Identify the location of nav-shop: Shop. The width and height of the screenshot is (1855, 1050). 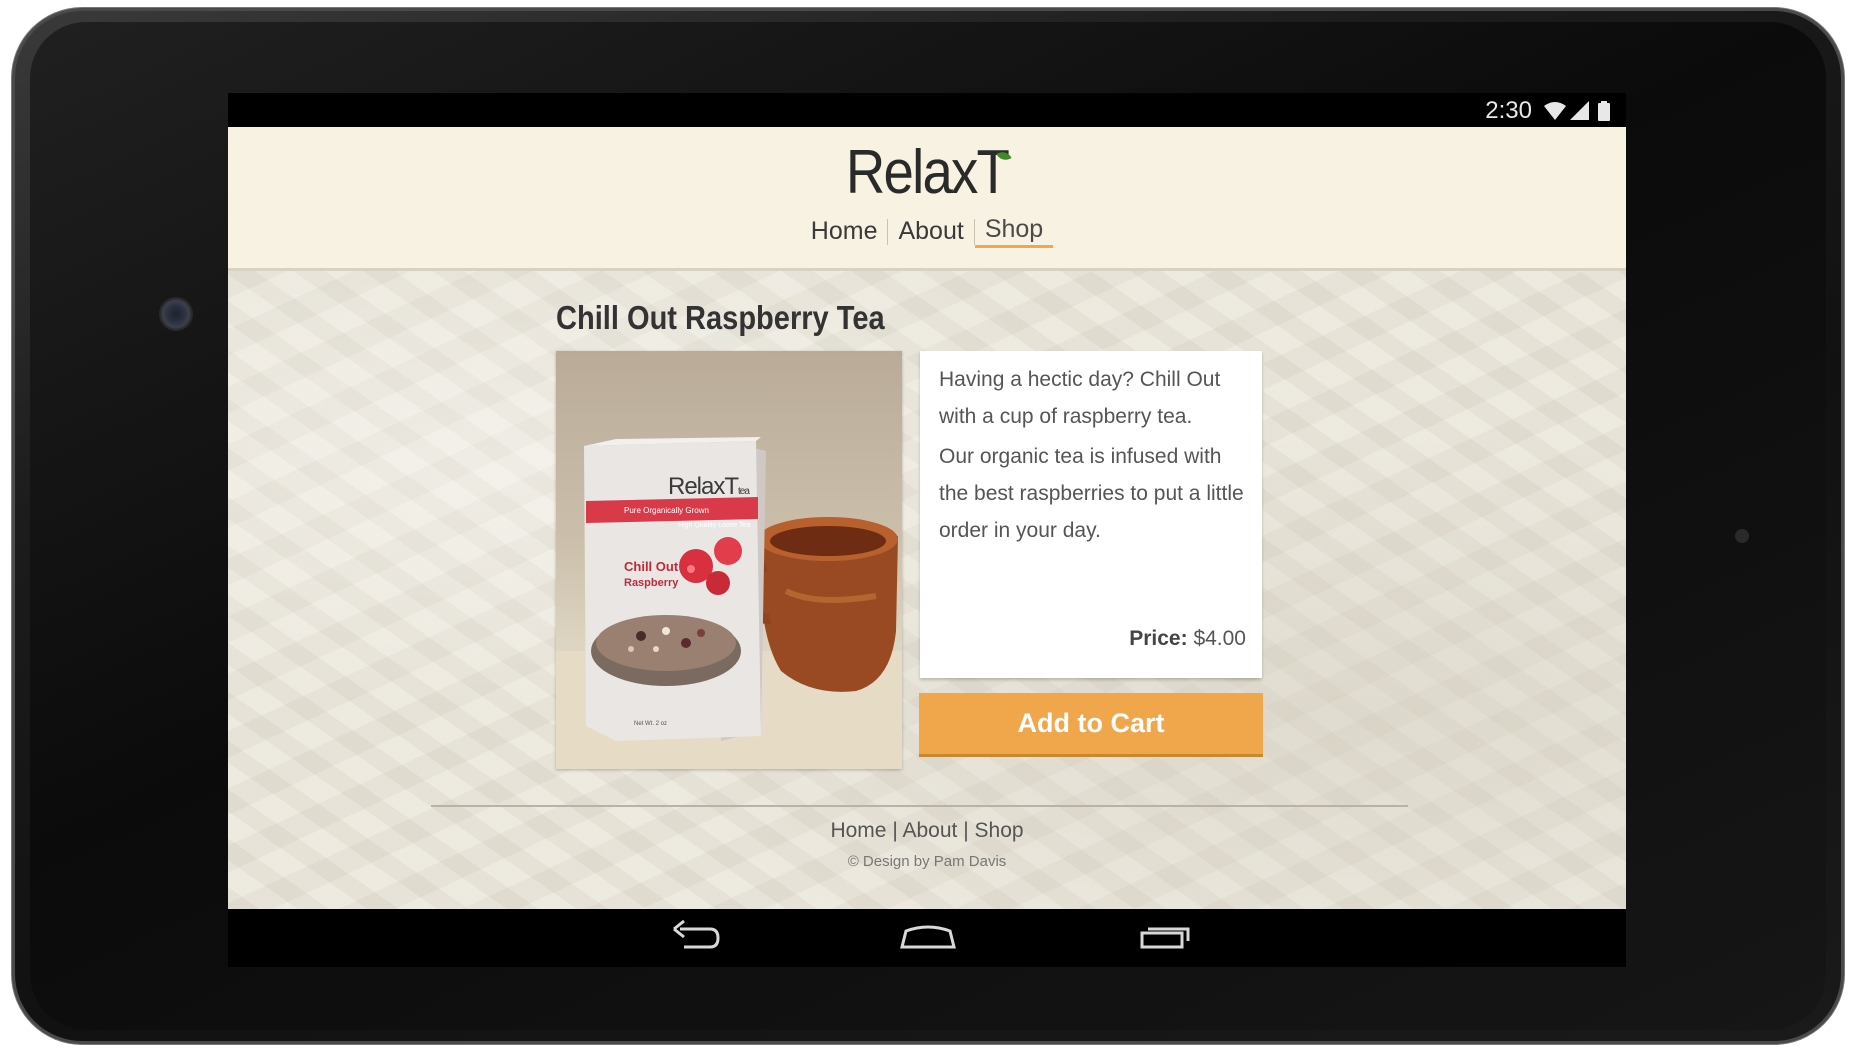
(1014, 231).